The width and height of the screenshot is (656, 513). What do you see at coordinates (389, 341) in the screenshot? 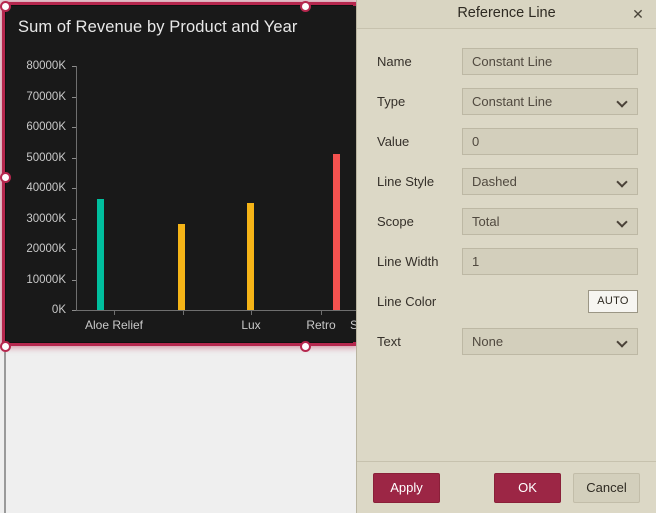
I see `field-label: Text` at bounding box center [389, 341].